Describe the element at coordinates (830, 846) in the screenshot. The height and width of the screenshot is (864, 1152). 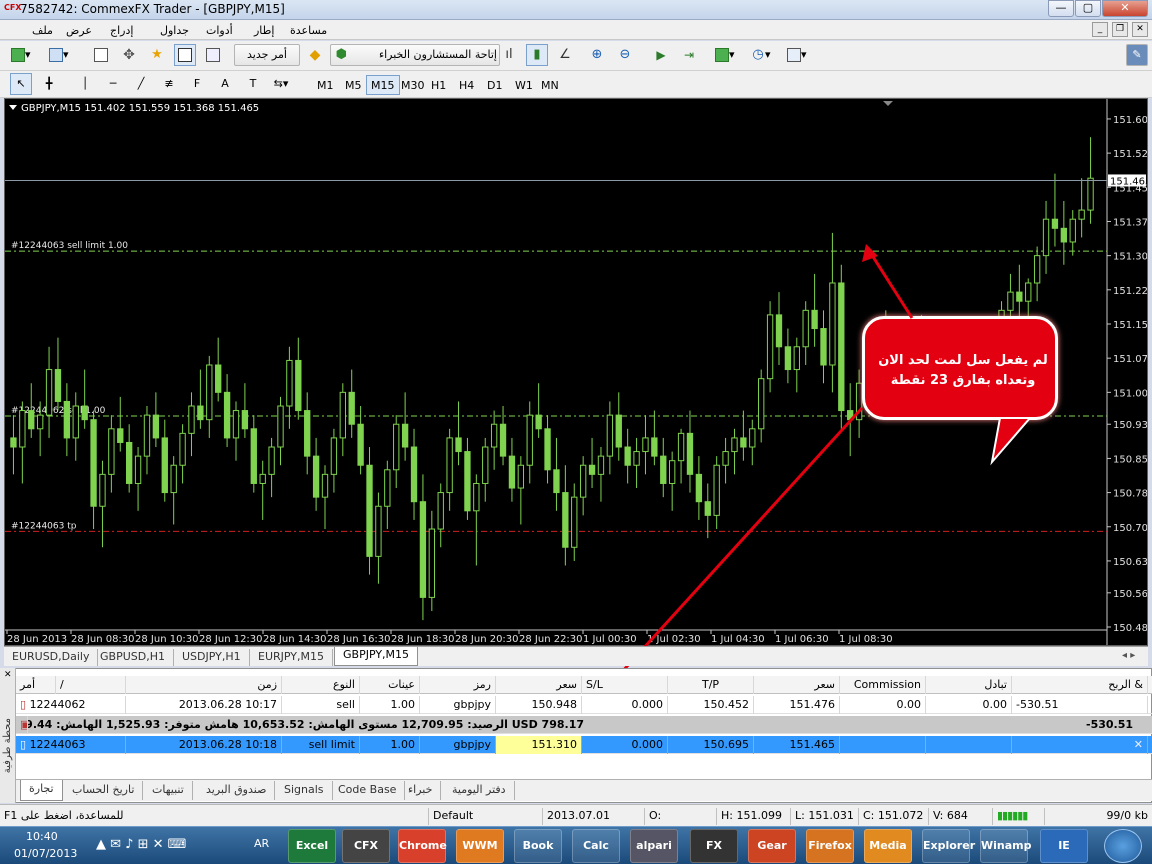
I see `taskbar-firefox: Firefox` at that location.